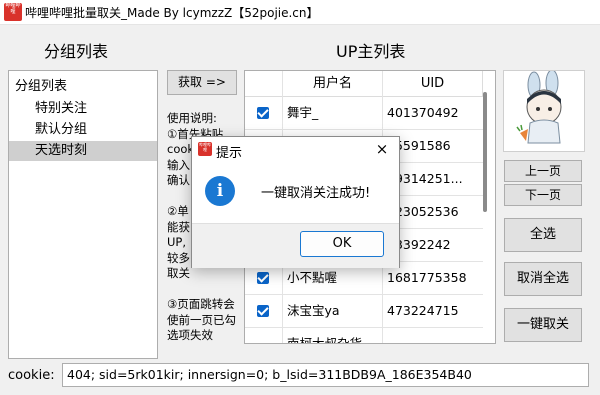 Image resolution: width=600 pixels, height=395 pixels. Describe the element at coordinates (382, 149) in the screenshot. I see `close-icon: ×` at that location.